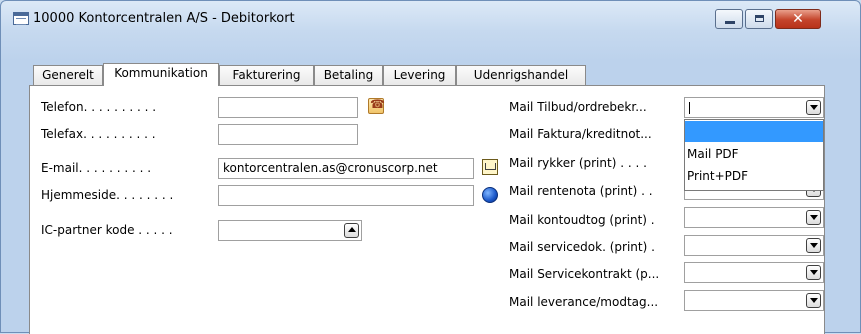 The height and width of the screenshot is (334, 861). Describe the element at coordinates (96, 168) in the screenshot. I see `email-label: E-mail. . . . . . . . . .` at that location.